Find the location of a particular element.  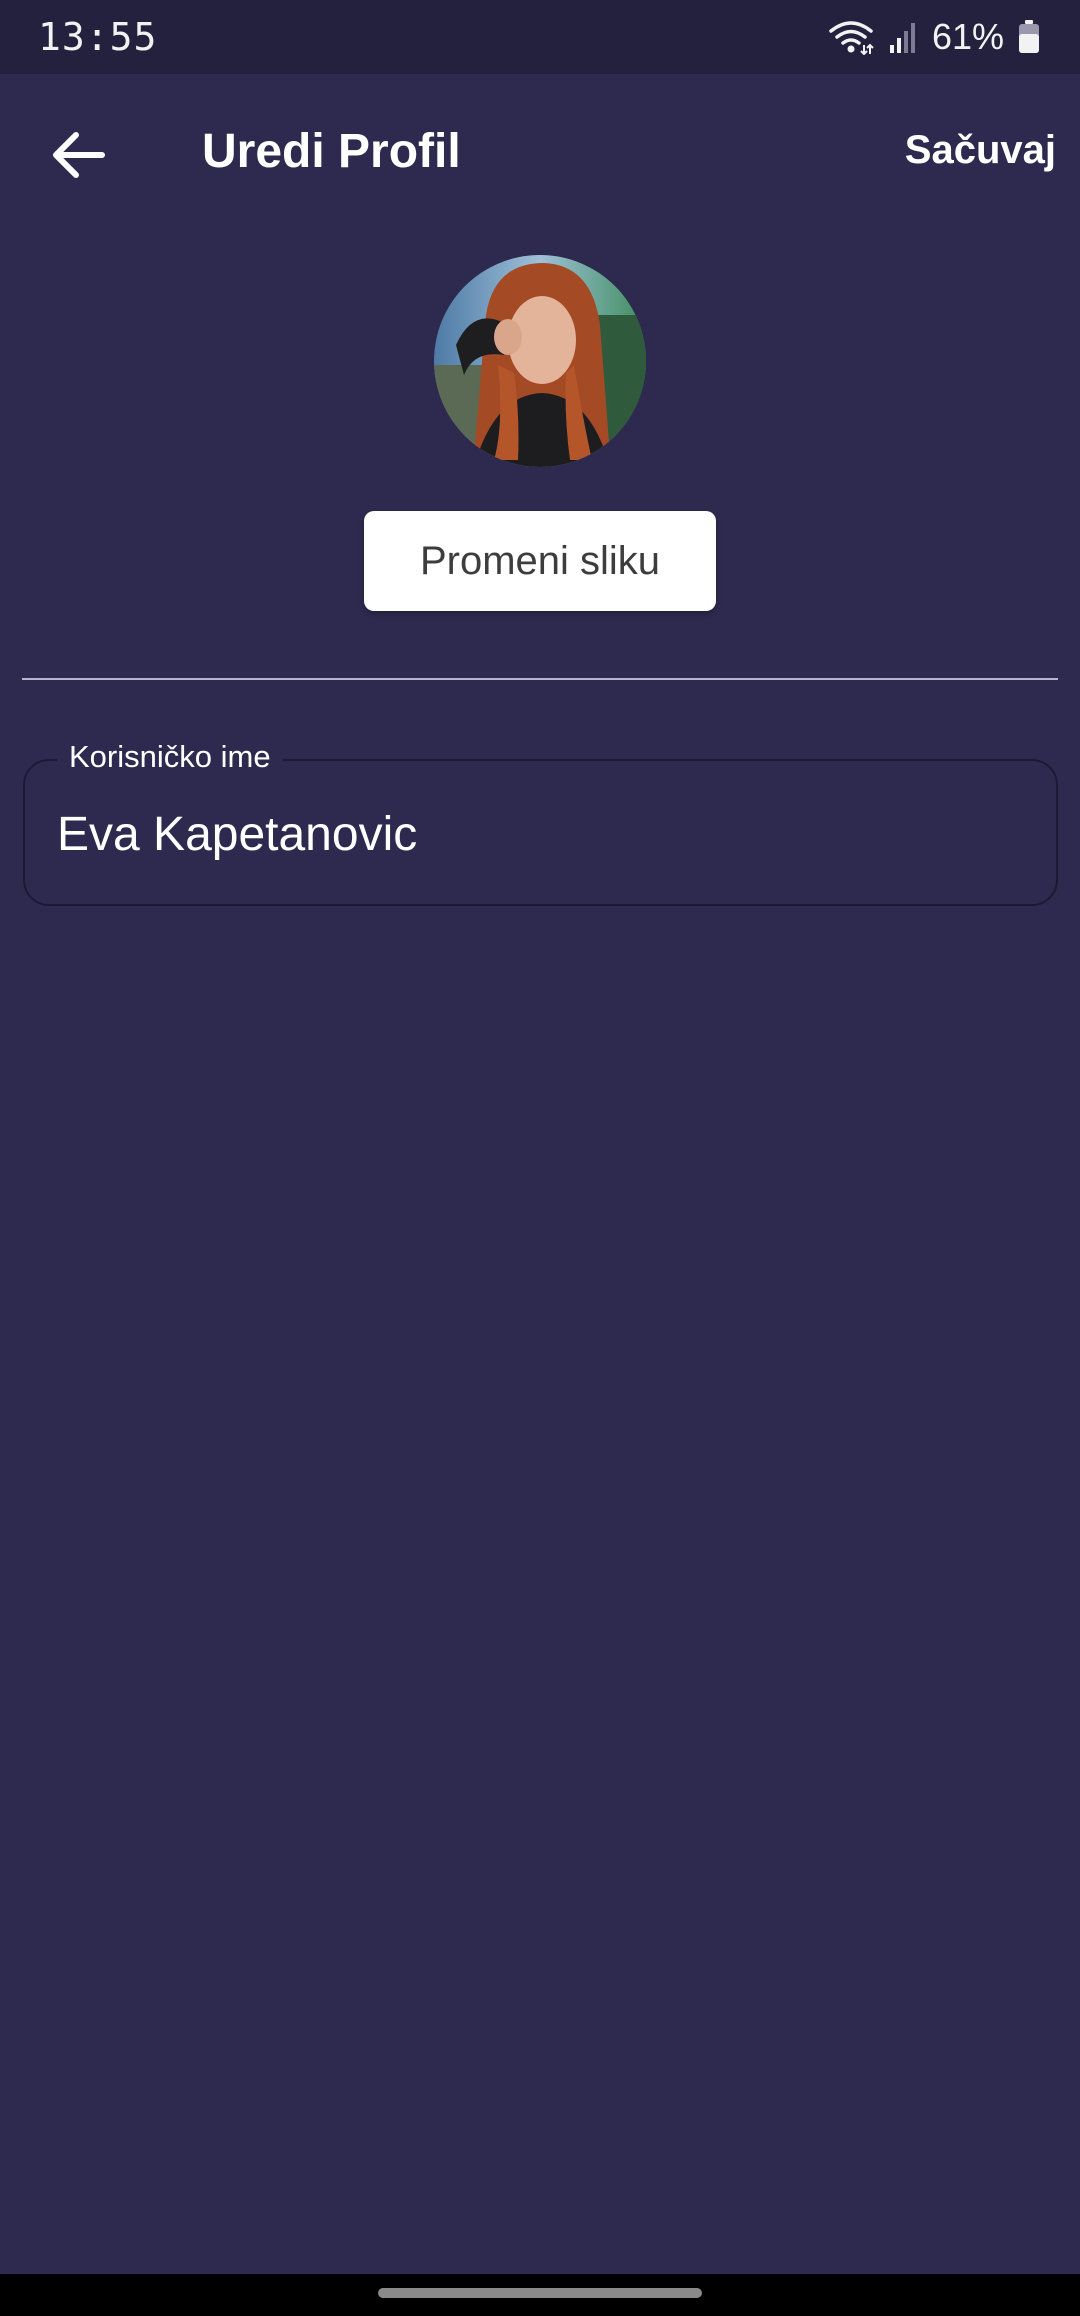

home-indicator is located at coordinates (540, 2293).